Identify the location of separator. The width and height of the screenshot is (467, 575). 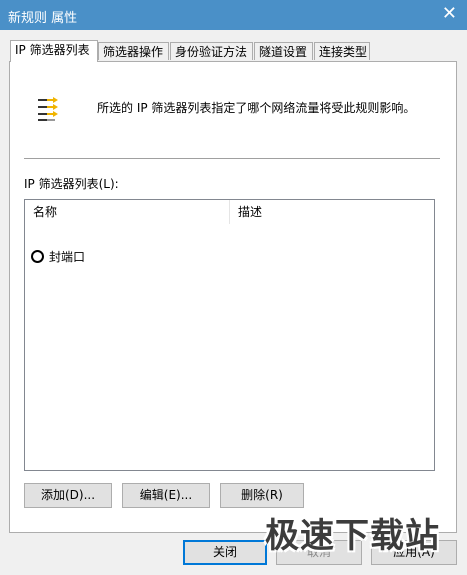
(232, 158).